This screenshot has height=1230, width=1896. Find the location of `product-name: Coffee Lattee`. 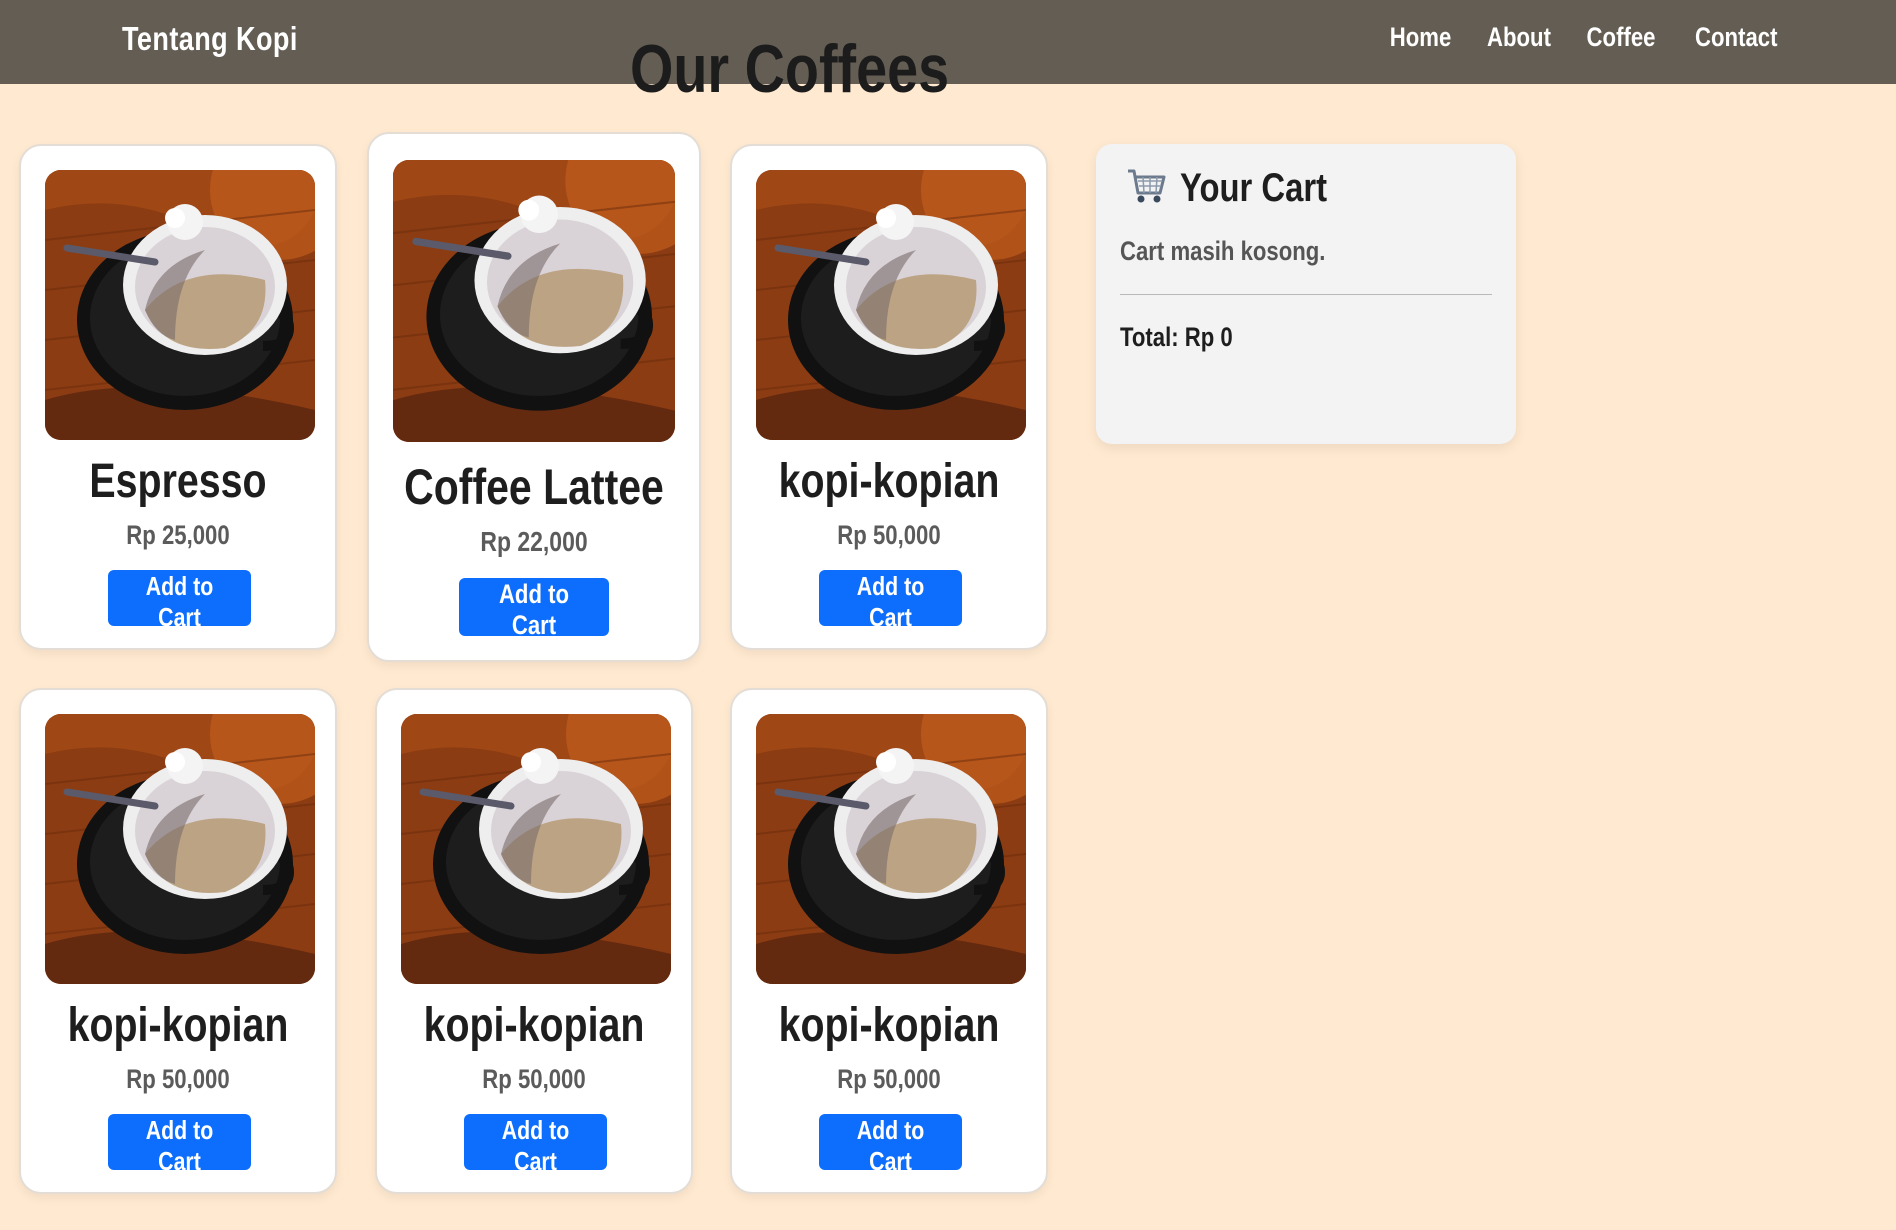

product-name: Coffee Lattee is located at coordinates (534, 487).